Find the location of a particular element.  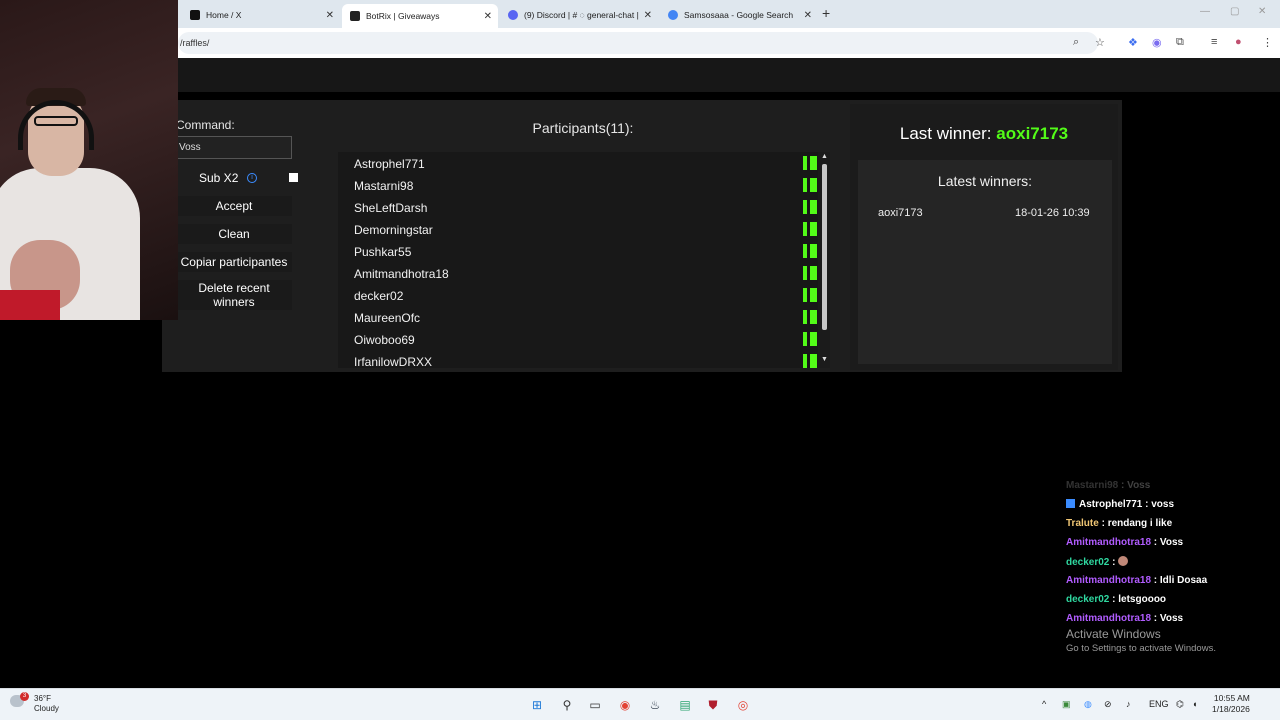

weather-widget: 36°F Cloudy is located at coordinates (40, 704).